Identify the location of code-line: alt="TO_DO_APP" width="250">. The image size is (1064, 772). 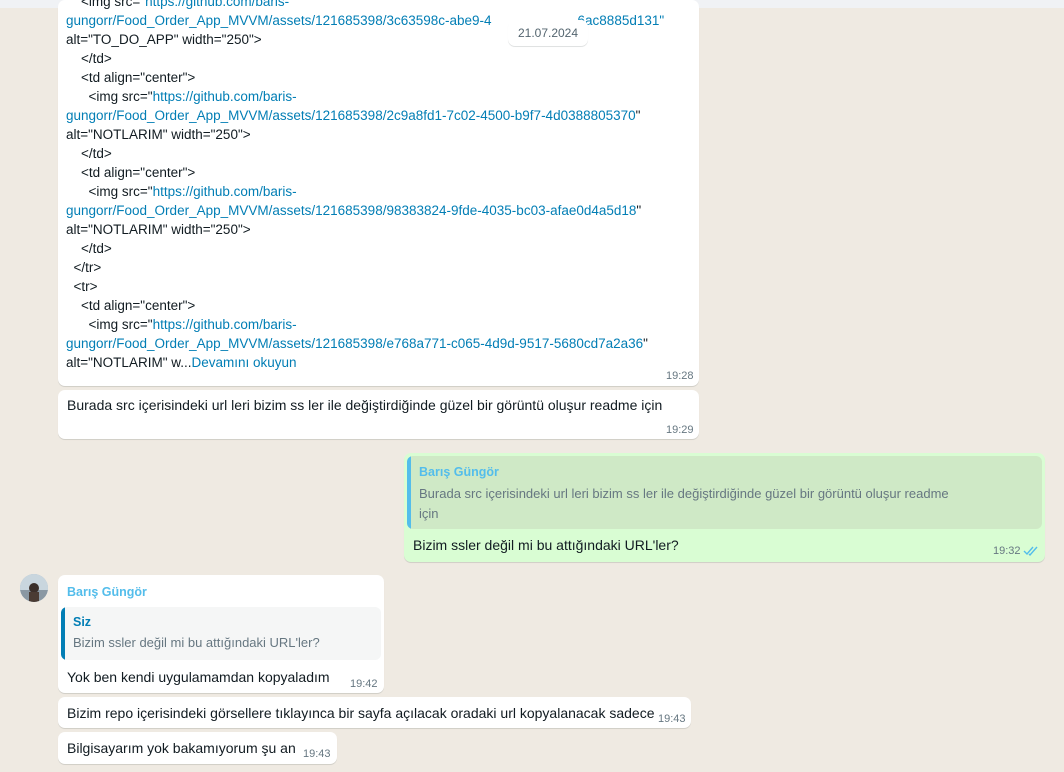
(378, 39).